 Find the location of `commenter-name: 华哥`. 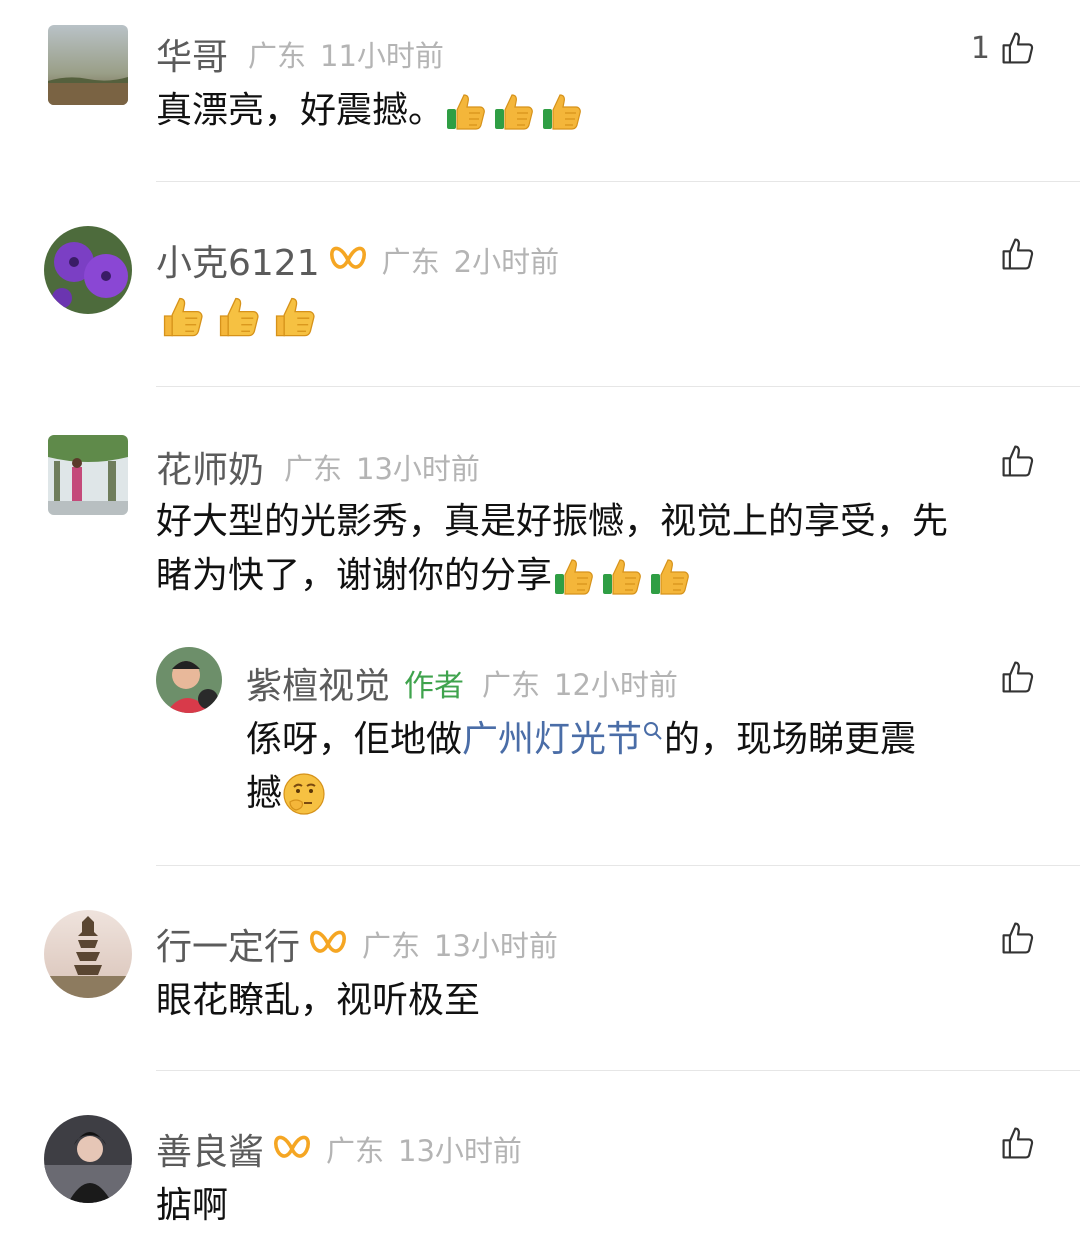

commenter-name: 华哥 is located at coordinates (192, 54).